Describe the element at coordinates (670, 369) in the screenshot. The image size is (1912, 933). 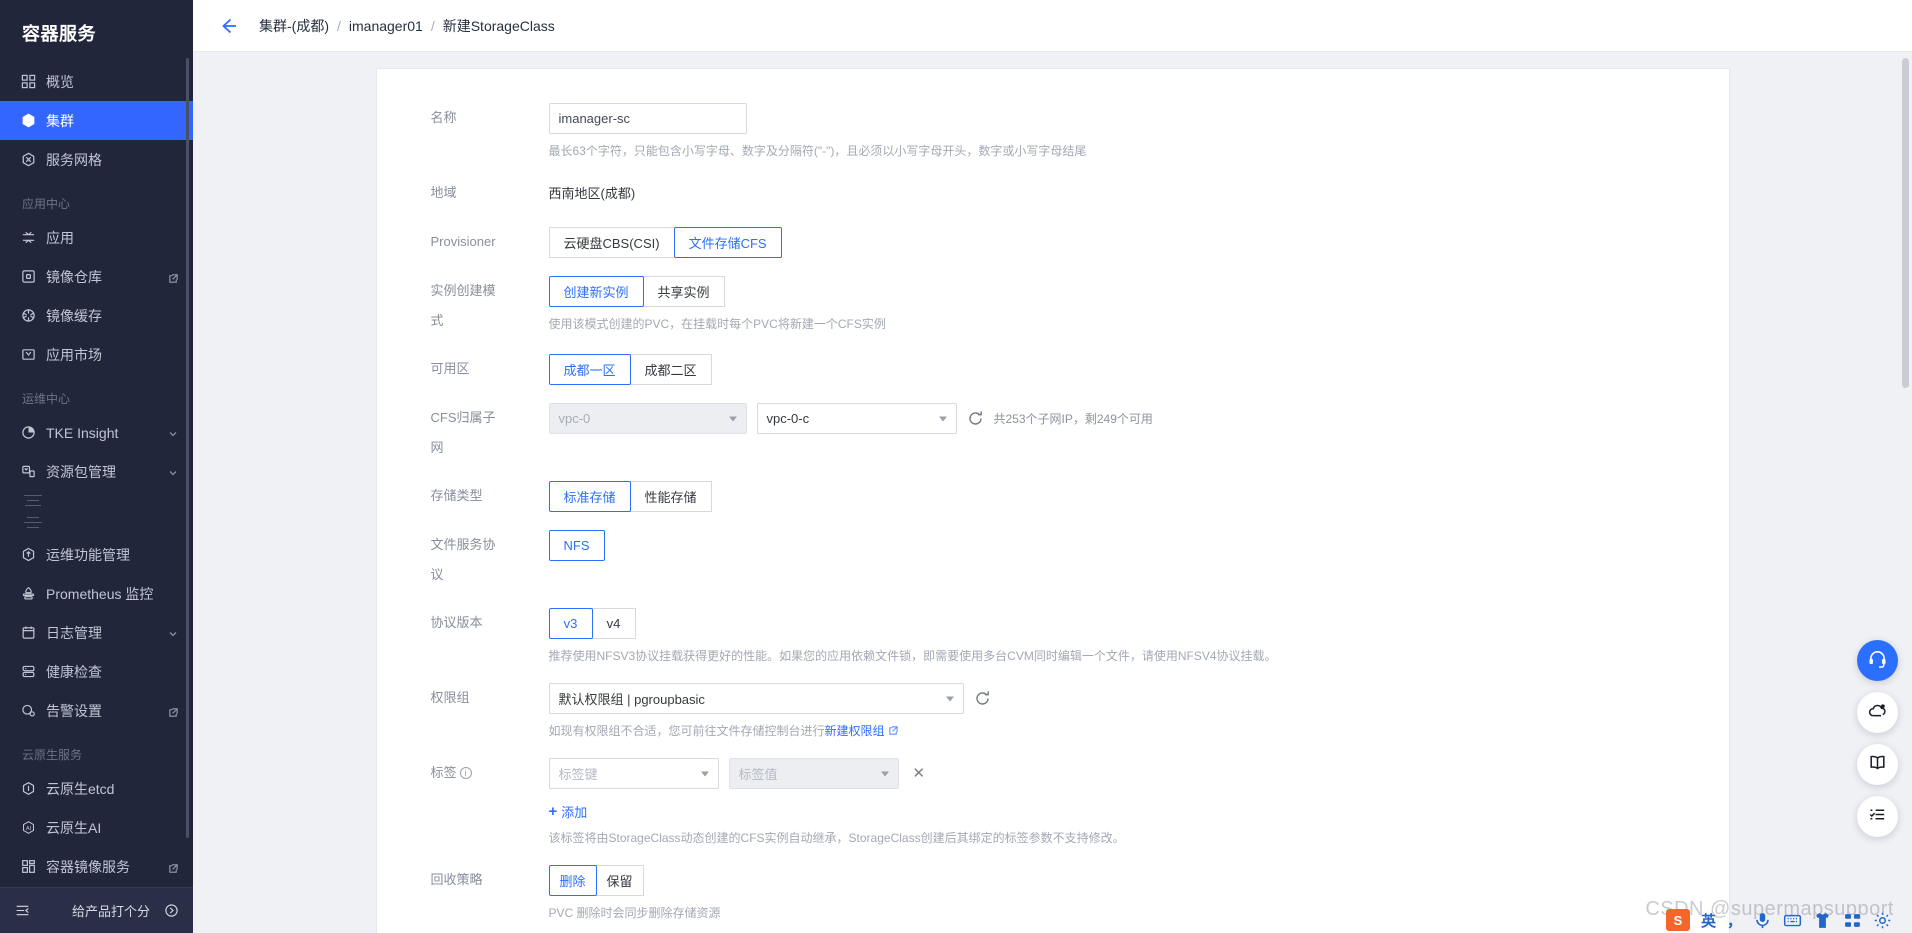
I see `zone-option-2: 成都二区` at that location.